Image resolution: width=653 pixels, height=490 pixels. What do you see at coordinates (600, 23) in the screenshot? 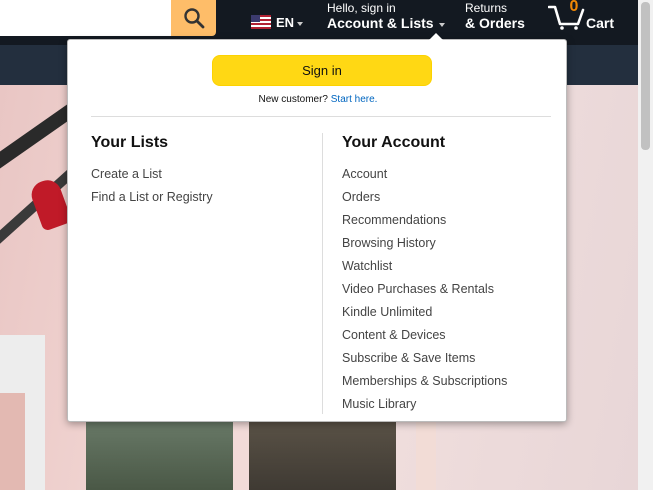
I see `cart-label: Cart` at bounding box center [600, 23].